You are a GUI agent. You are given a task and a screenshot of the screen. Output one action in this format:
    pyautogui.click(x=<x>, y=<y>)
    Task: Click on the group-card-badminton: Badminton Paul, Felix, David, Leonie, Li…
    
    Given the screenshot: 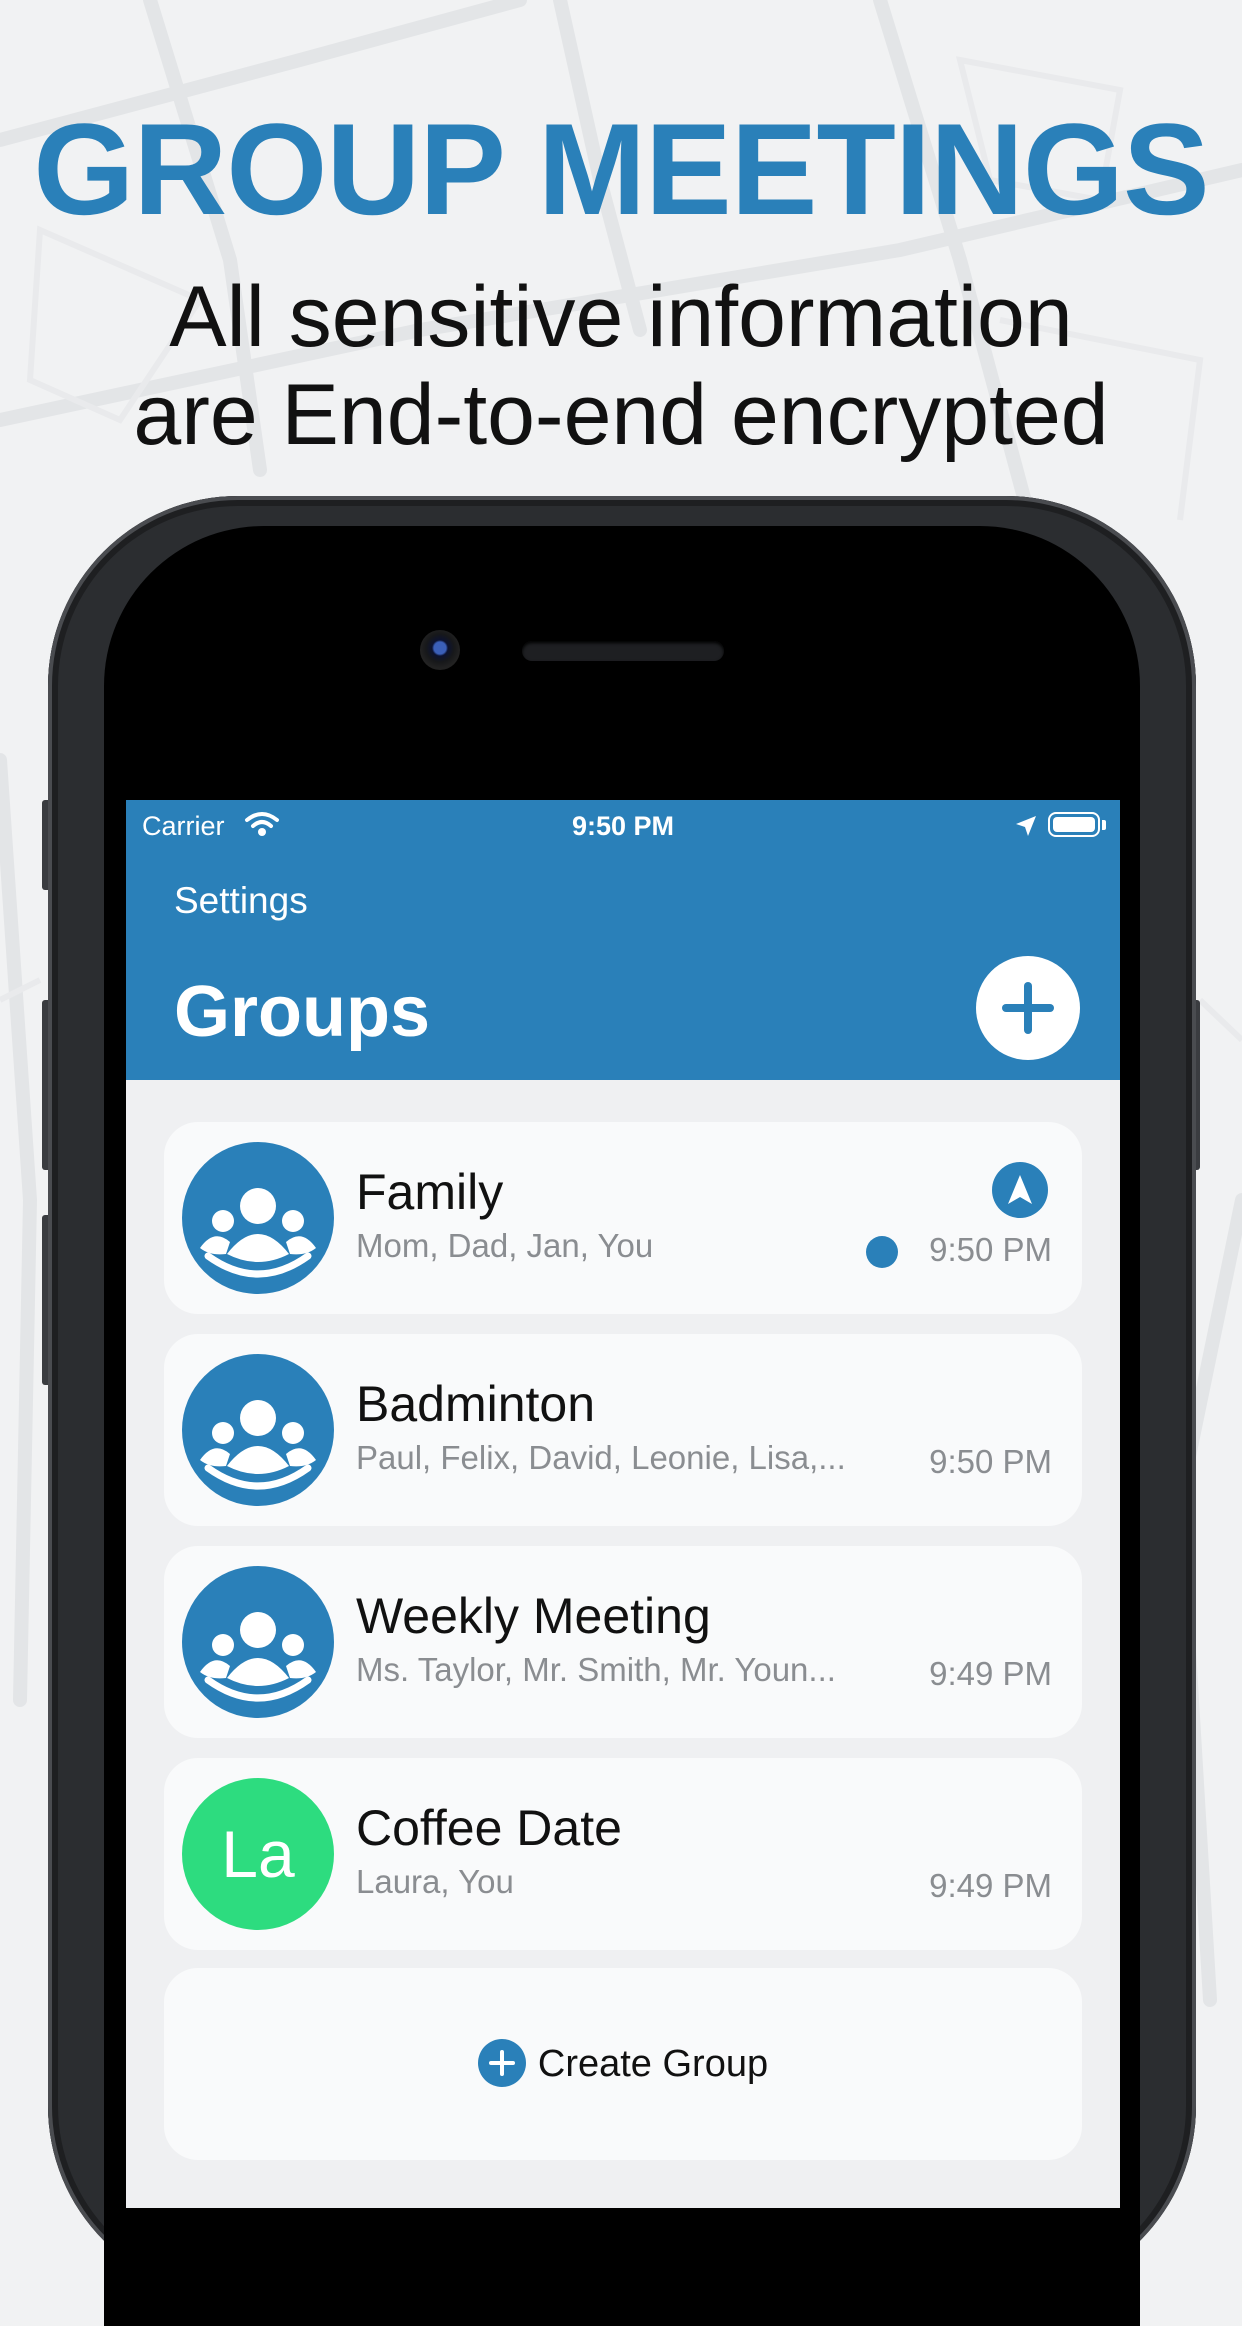 What is the action you would take?
    pyautogui.click(x=623, y=1430)
    